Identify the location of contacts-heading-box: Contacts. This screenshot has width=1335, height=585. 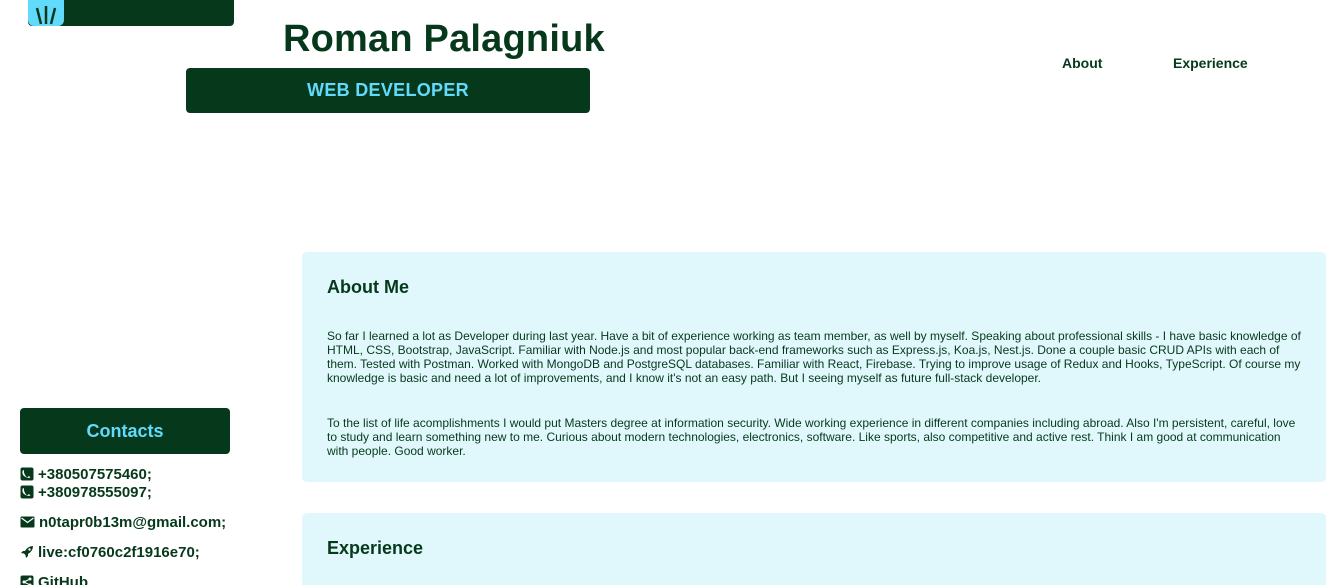
(125, 431).